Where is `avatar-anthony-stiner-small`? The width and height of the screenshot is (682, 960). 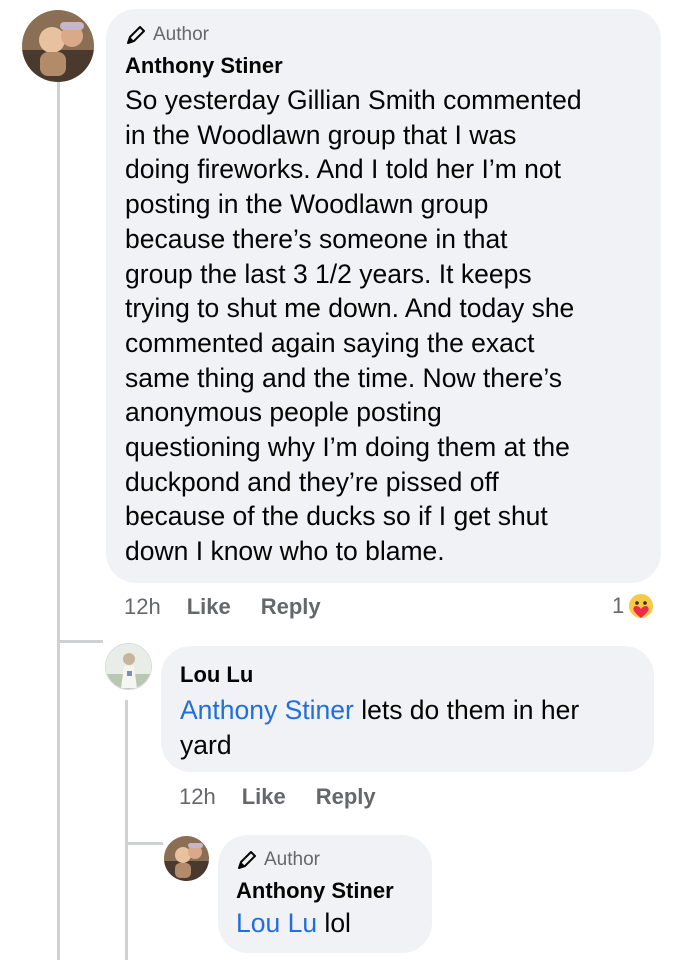
avatar-anthony-stiner-small is located at coordinates (186, 858).